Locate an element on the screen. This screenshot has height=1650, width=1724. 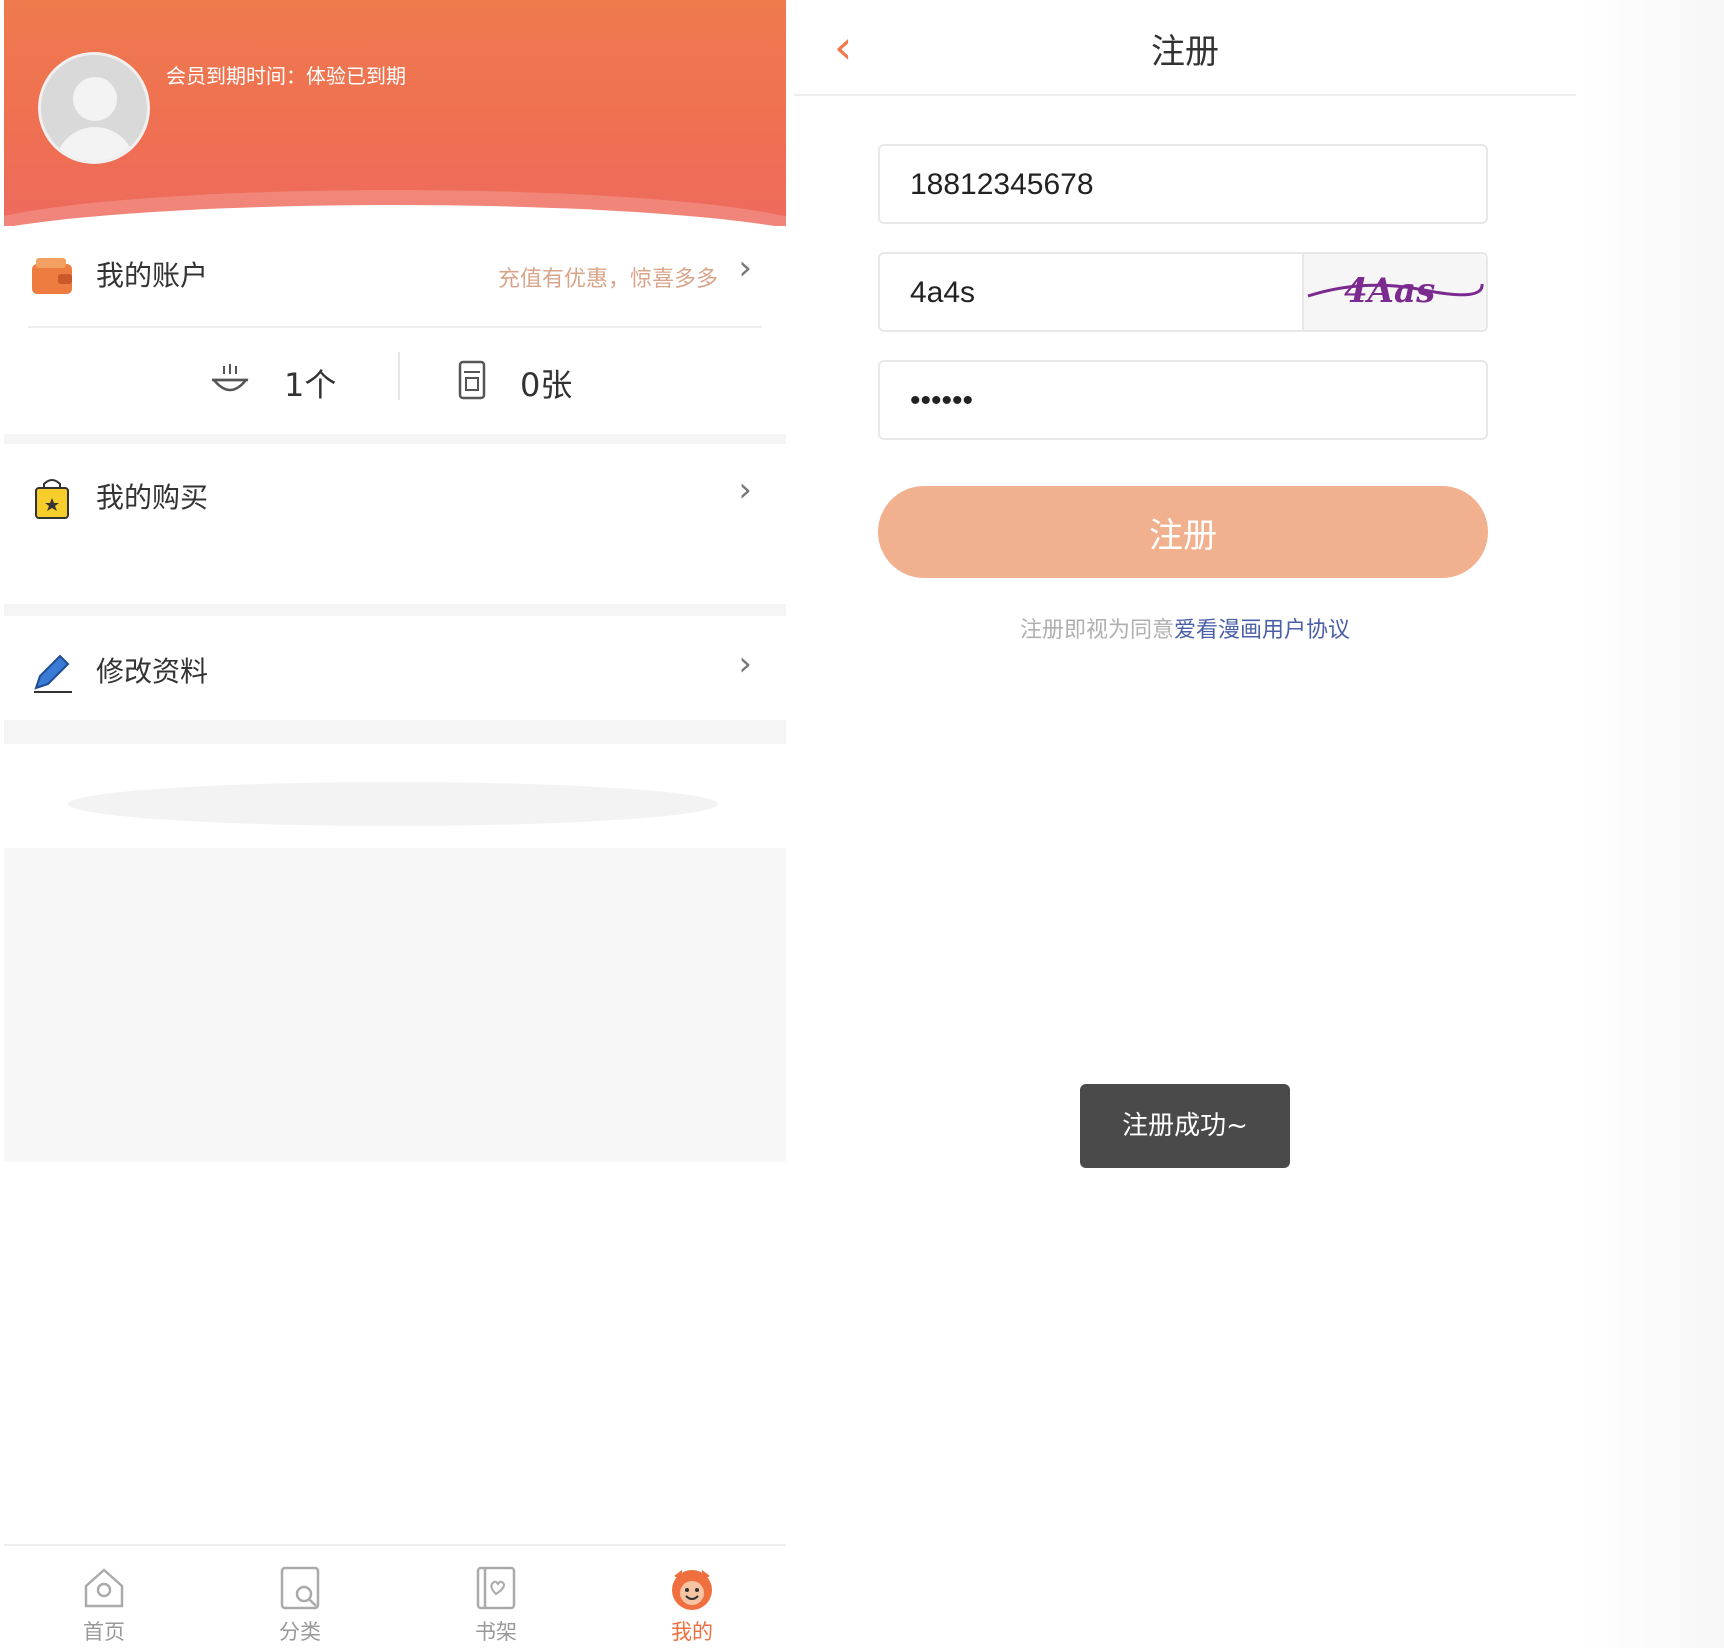
bowl-icon is located at coordinates (230, 380).